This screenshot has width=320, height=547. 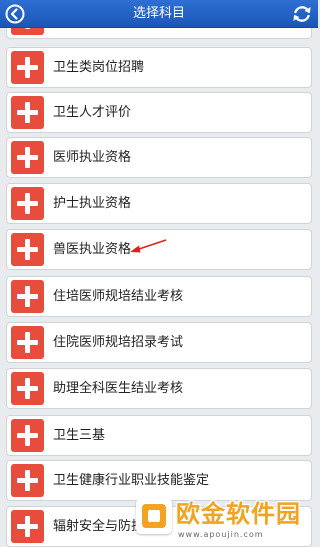 What do you see at coordinates (221, 534) in the screenshot?
I see `watermark-url: www.apoujin.com` at bounding box center [221, 534].